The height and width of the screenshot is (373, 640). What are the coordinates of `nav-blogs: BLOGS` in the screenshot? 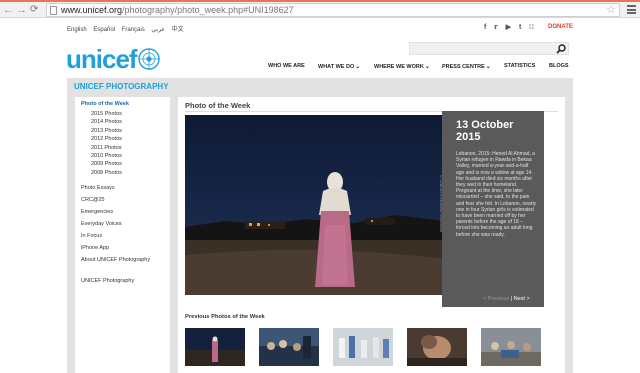 It's located at (559, 66).